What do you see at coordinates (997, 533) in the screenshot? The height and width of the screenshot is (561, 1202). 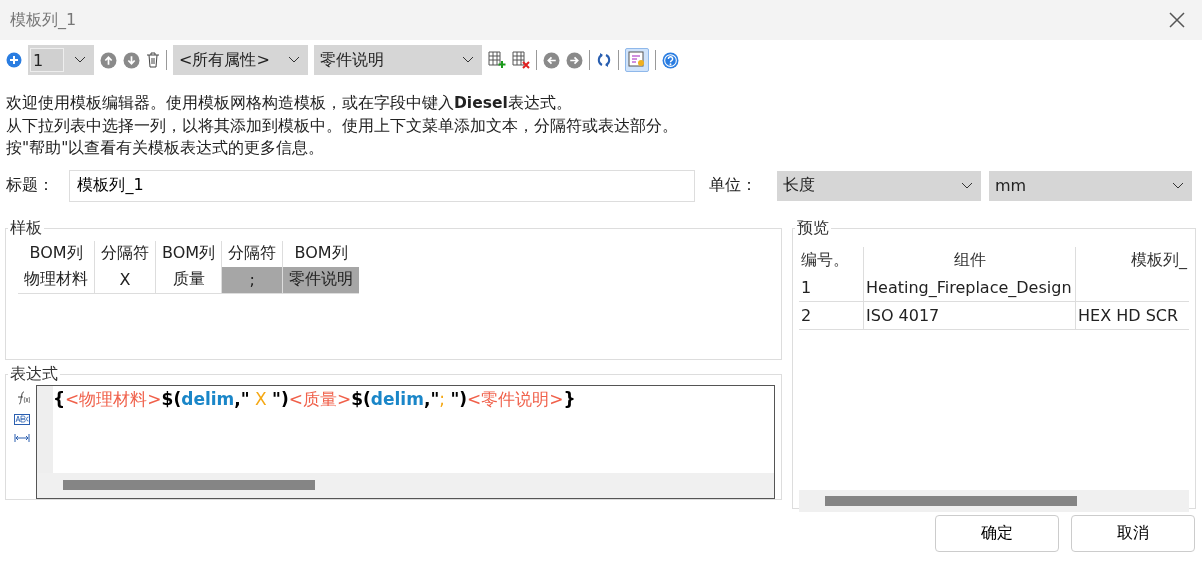 I see `ok-button: 确定` at bounding box center [997, 533].